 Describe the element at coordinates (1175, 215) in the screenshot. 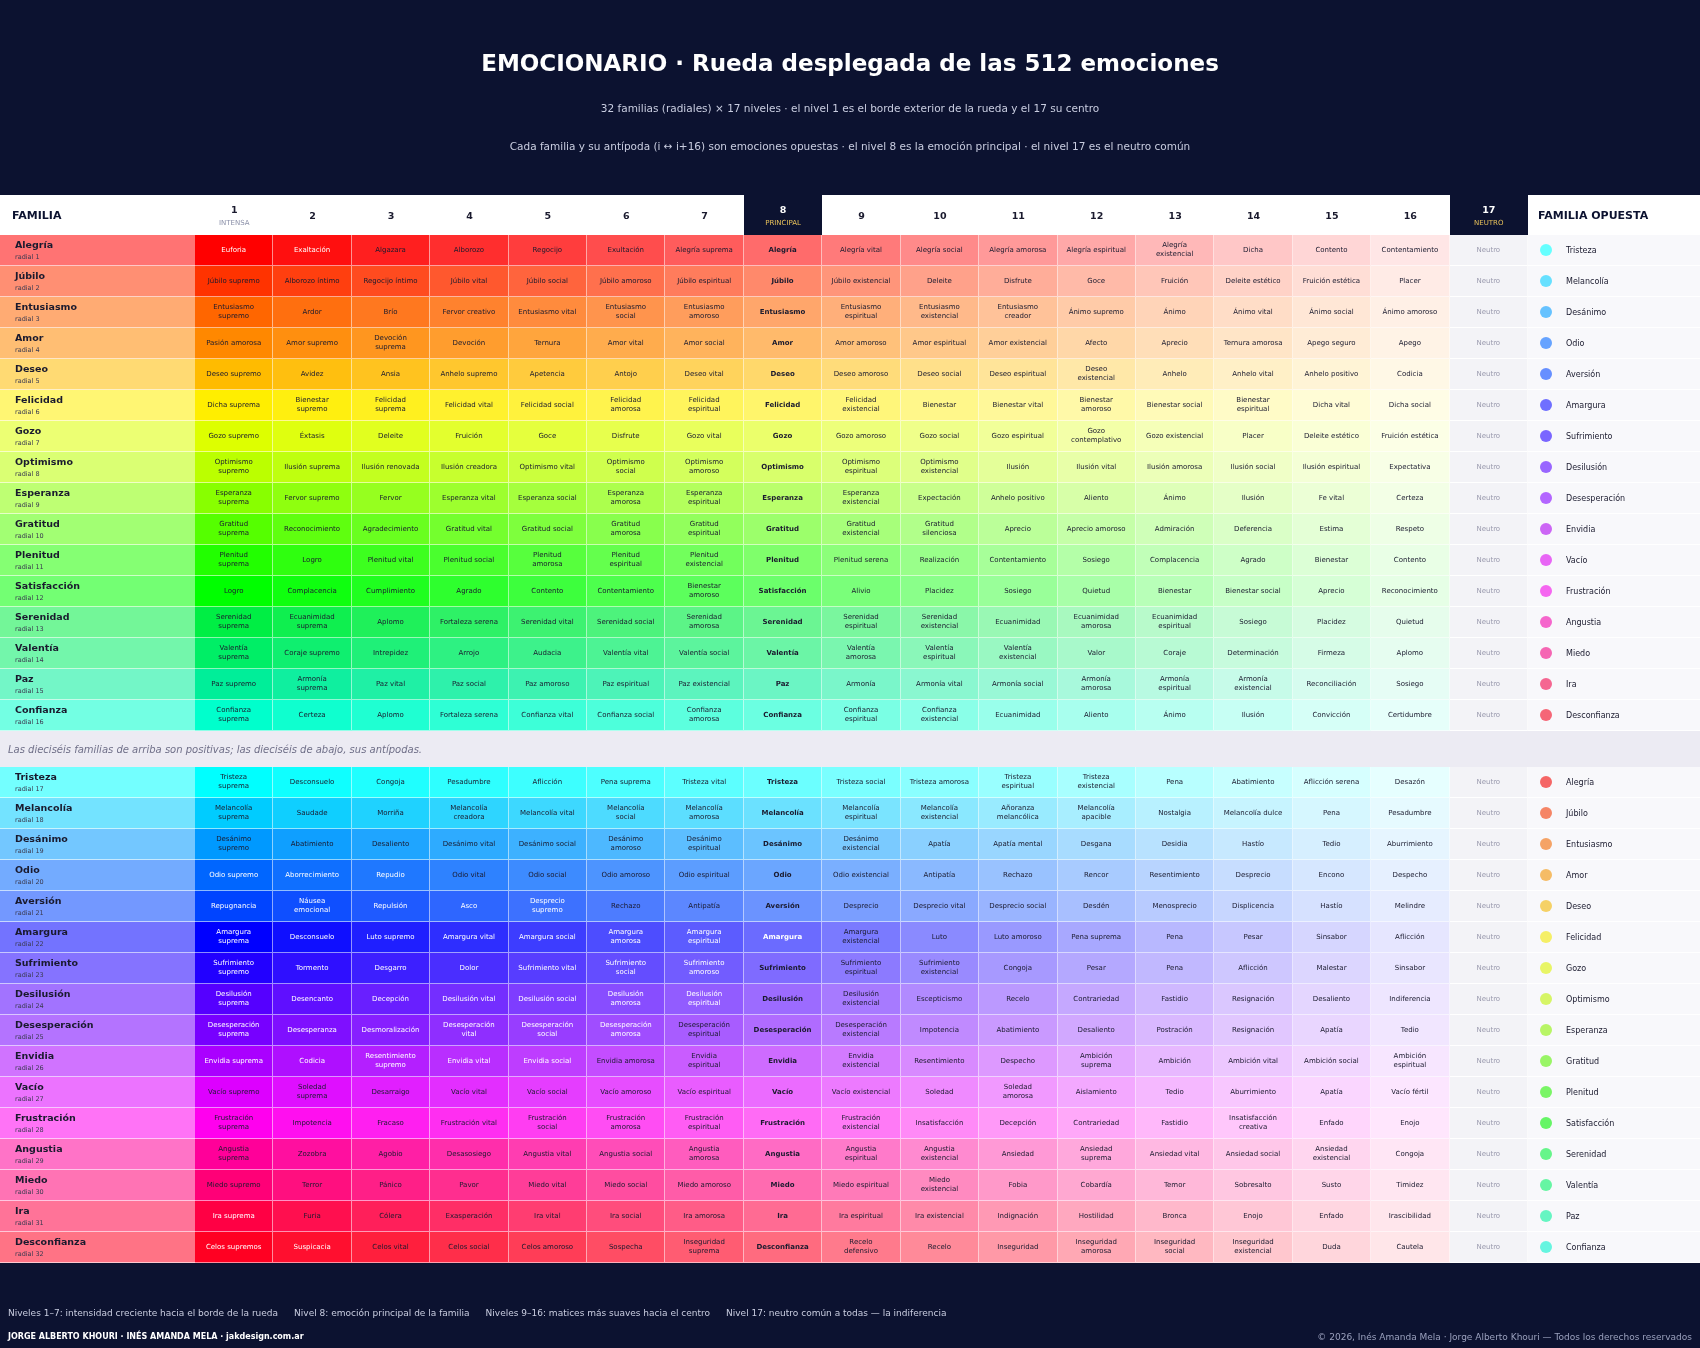

I see `level-number: 13` at that location.